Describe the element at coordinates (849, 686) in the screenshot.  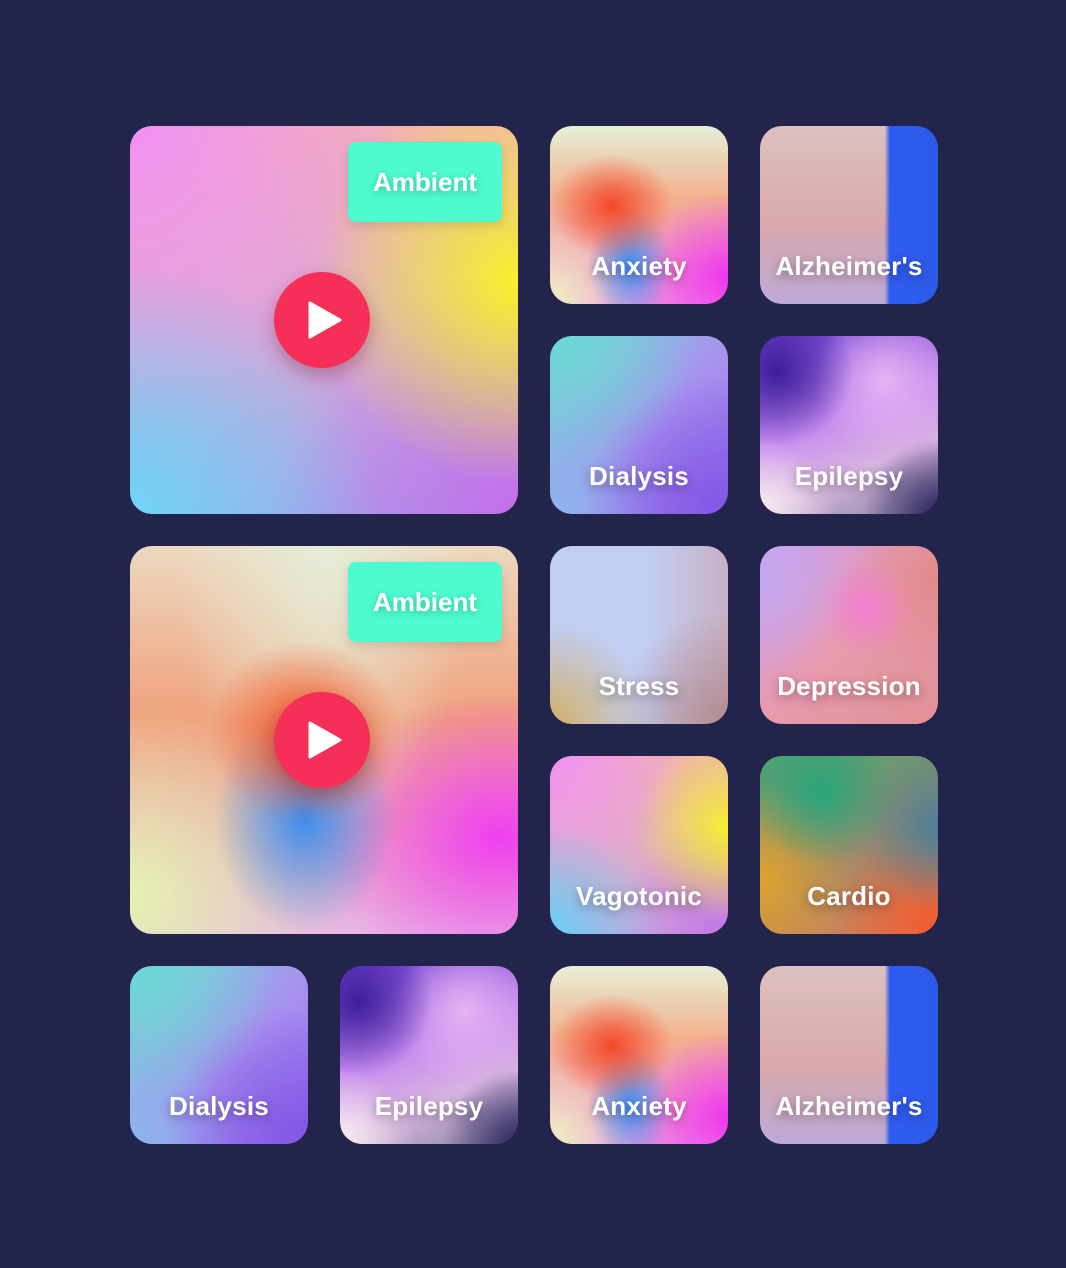
I see `tile-label: Depression` at that location.